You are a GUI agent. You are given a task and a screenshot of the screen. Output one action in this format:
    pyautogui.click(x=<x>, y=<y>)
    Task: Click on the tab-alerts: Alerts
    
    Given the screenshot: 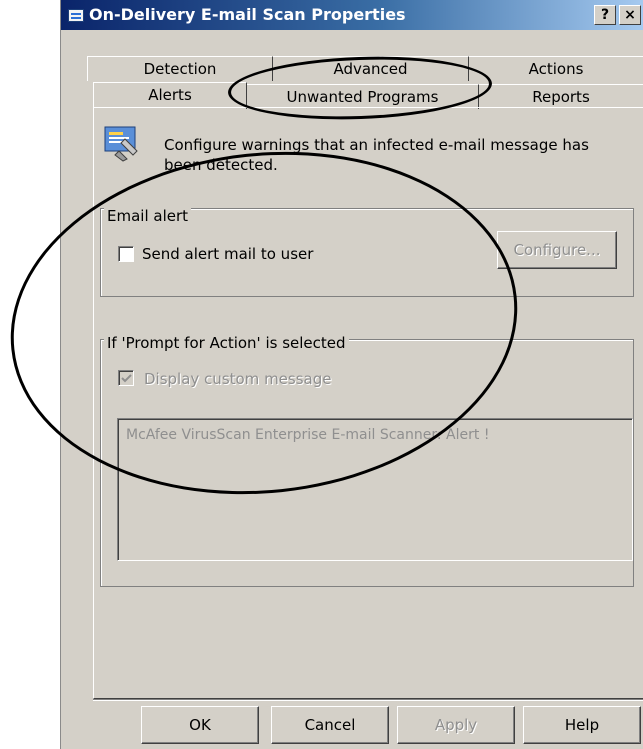 What is the action you would take?
    pyautogui.click(x=170, y=95)
    